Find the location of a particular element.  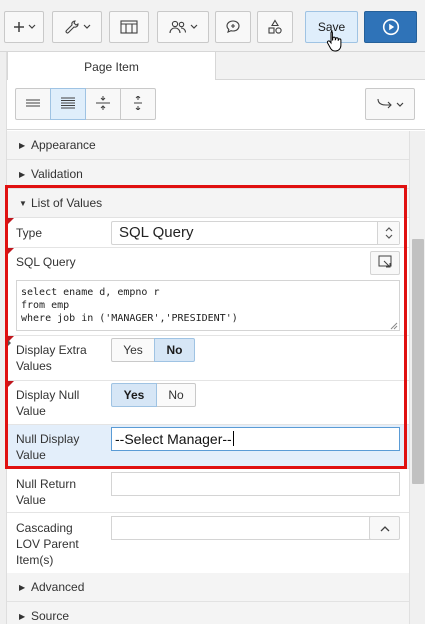

display-extra-values-toggle: Yes No is located at coordinates (153, 350).